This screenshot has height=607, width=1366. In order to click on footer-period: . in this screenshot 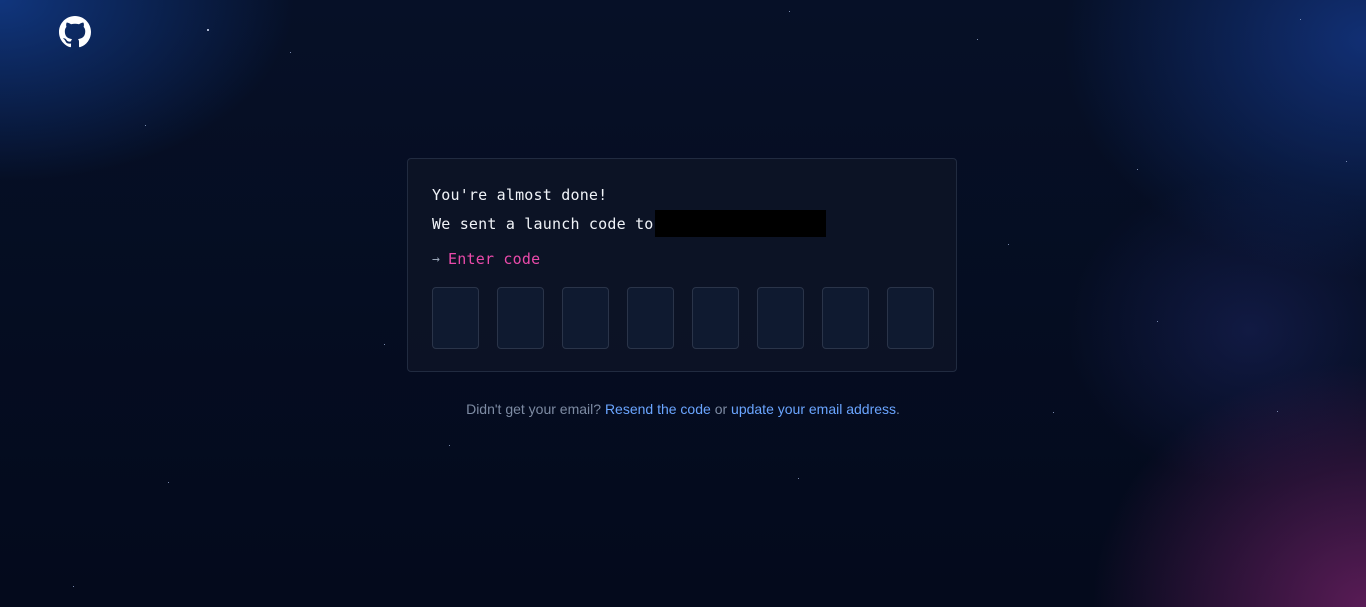, I will do `click(898, 409)`.